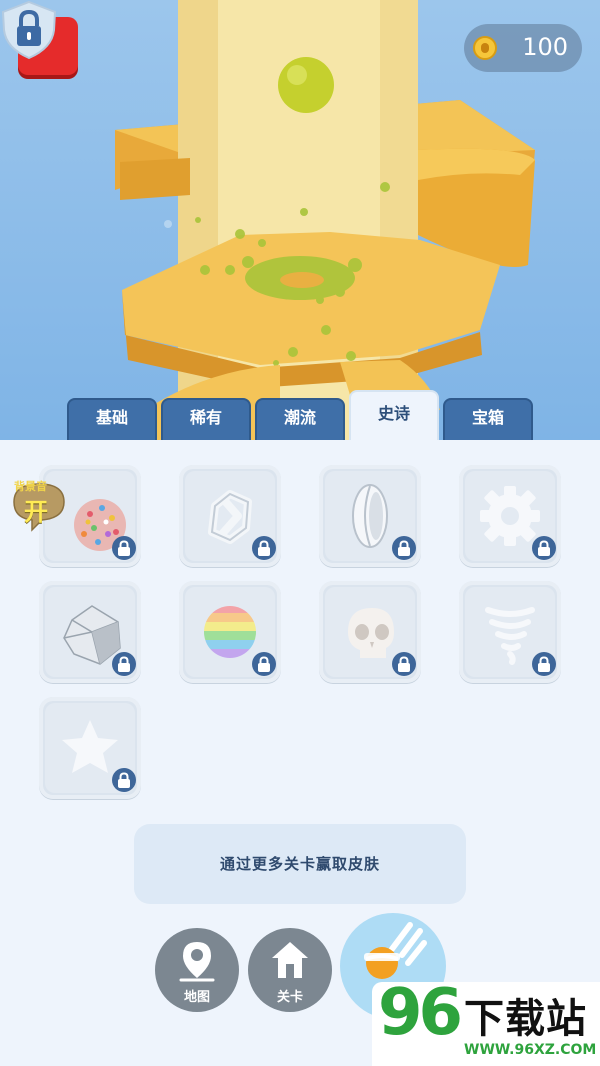 The height and width of the screenshot is (1066, 600). What do you see at coordinates (525, 1019) in the screenshot?
I see `watermark-title: 下载站` at bounding box center [525, 1019].